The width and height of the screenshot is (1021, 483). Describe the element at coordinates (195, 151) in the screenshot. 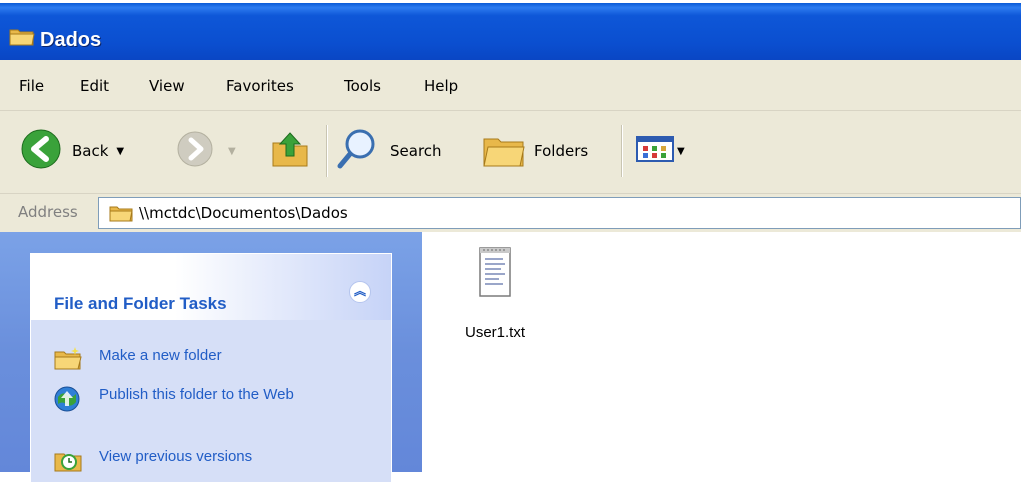

I see `forward-arrow-icon` at that location.